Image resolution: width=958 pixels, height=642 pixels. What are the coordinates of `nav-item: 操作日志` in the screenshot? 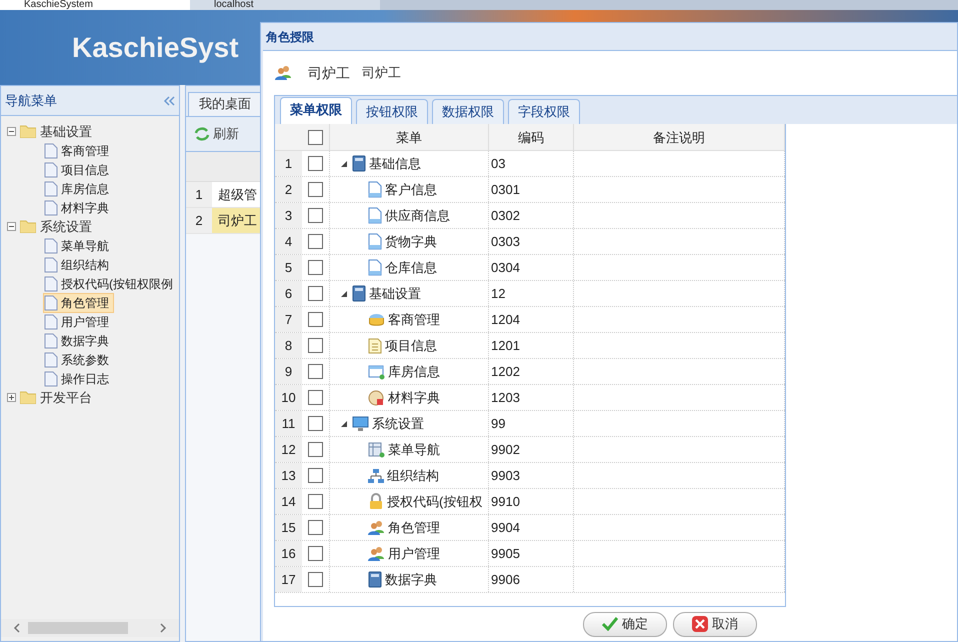 It's located at (78, 378).